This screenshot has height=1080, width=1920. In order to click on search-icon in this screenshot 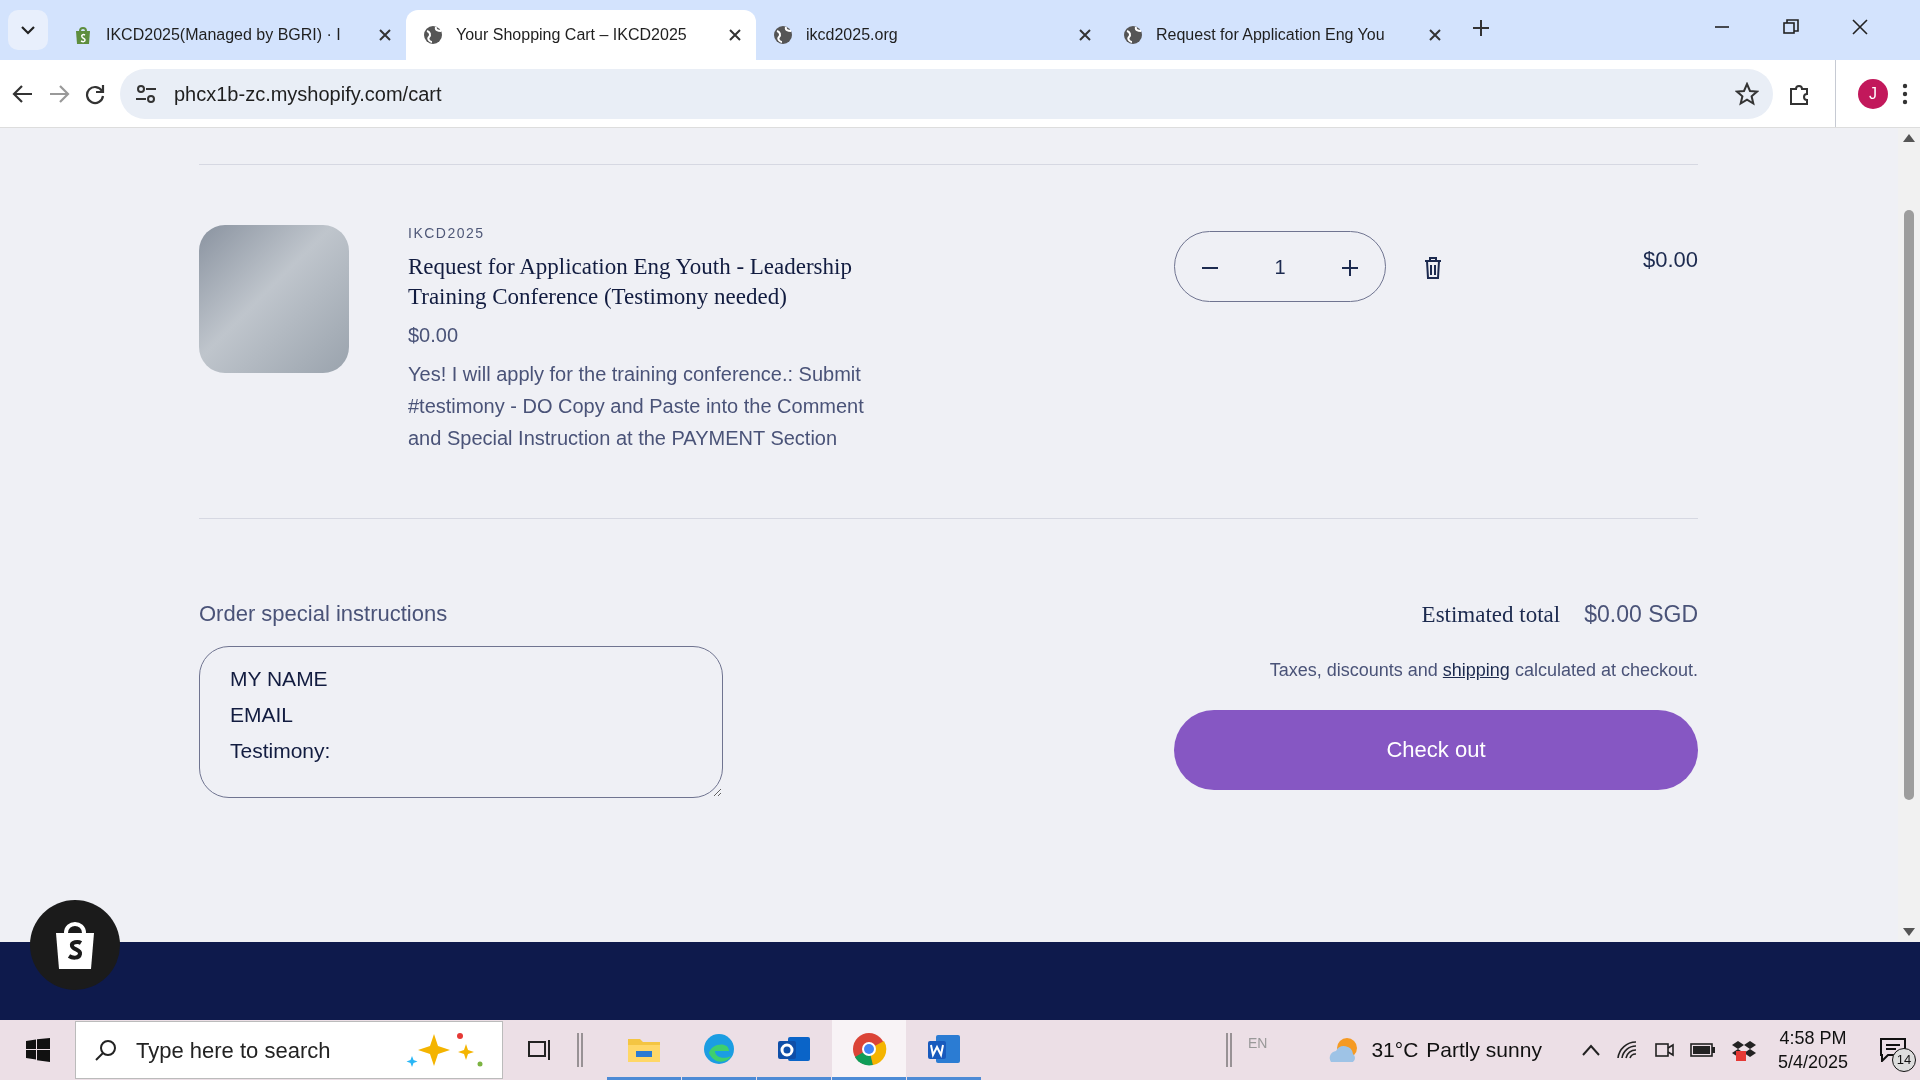, I will do `click(106, 1050)`.